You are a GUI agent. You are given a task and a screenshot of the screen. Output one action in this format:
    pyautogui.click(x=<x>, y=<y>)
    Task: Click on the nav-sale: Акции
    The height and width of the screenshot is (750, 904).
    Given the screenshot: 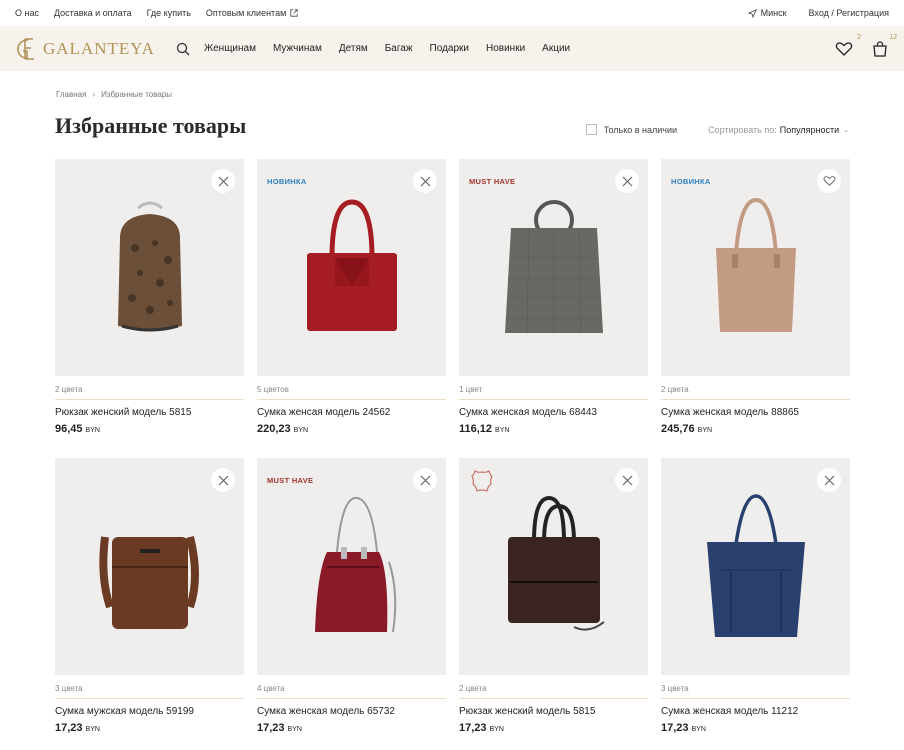 What is the action you would take?
    pyautogui.click(x=556, y=48)
    